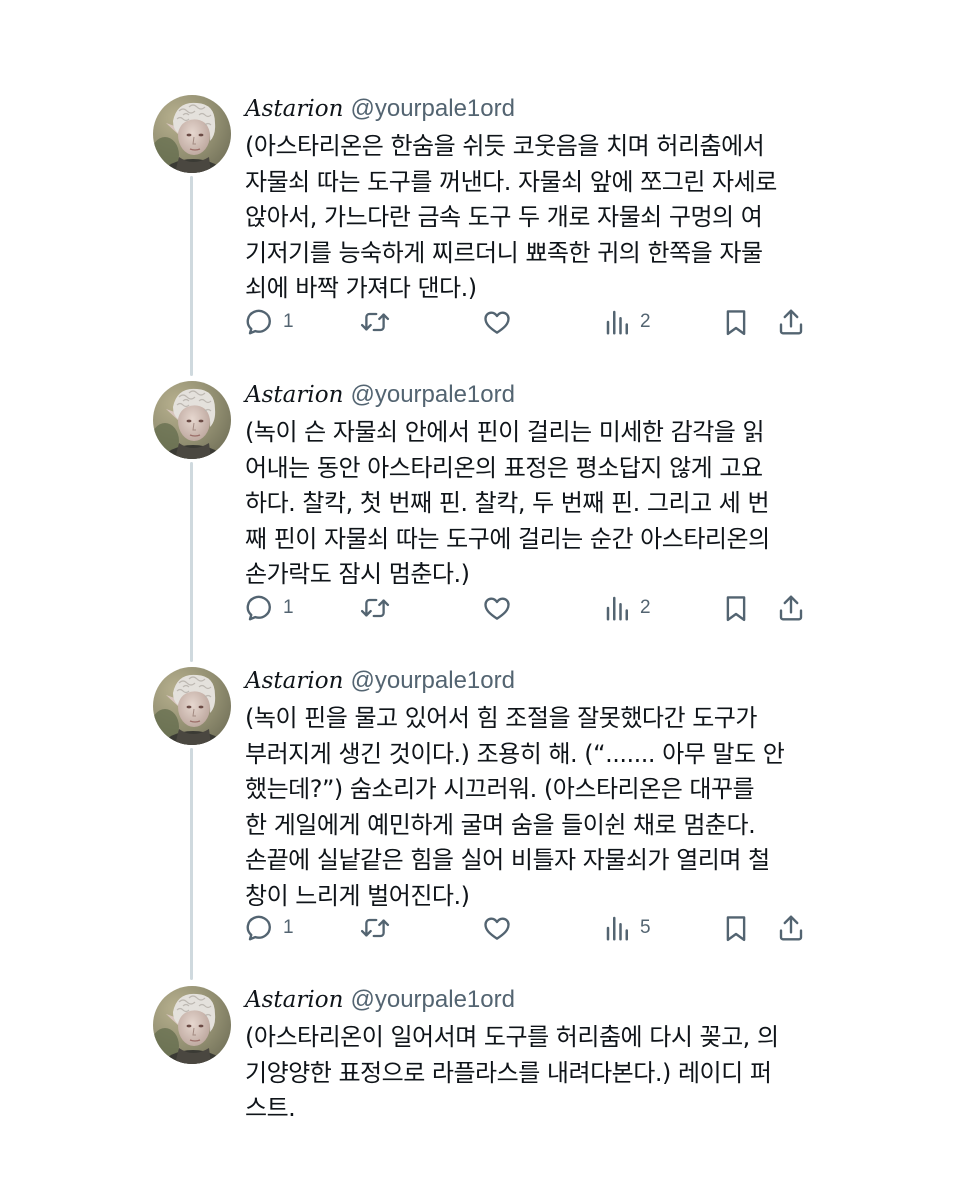 The width and height of the screenshot is (960, 1200). What do you see at coordinates (500, 824) in the screenshot?
I see `tweet-text-line: 한 게일에게 예민하게 굴며 숨을 들이쉰 채로 멈춘다.` at bounding box center [500, 824].